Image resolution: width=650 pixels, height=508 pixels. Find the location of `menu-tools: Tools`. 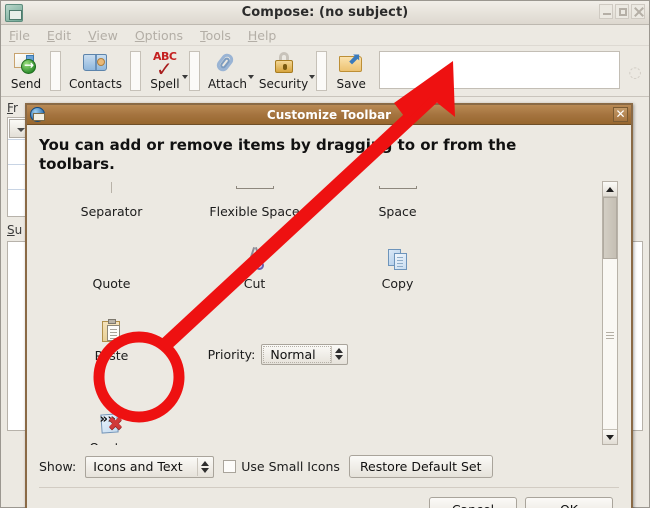

menu-tools: Tools is located at coordinates (215, 35).